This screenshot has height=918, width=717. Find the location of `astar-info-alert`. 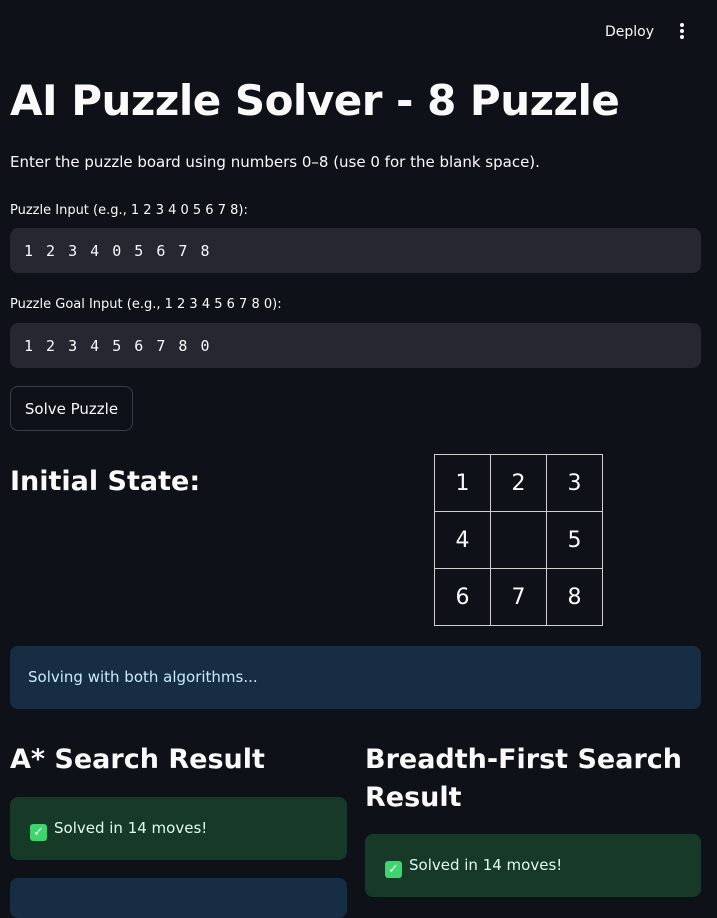

astar-info-alert is located at coordinates (178, 898).